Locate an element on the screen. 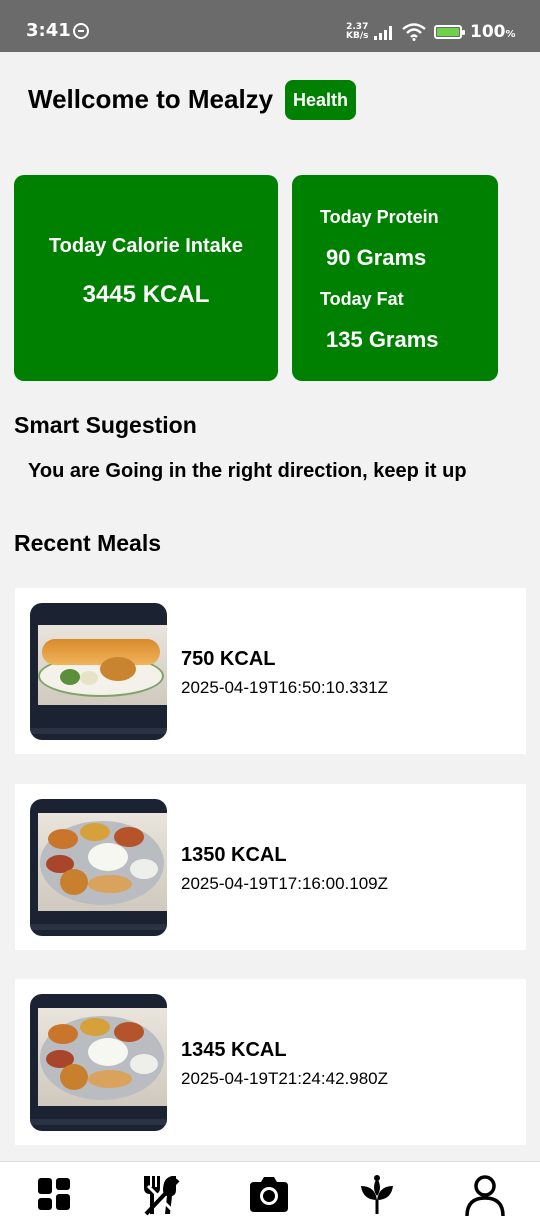  do-not-disturb-icon is located at coordinates (81, 31).